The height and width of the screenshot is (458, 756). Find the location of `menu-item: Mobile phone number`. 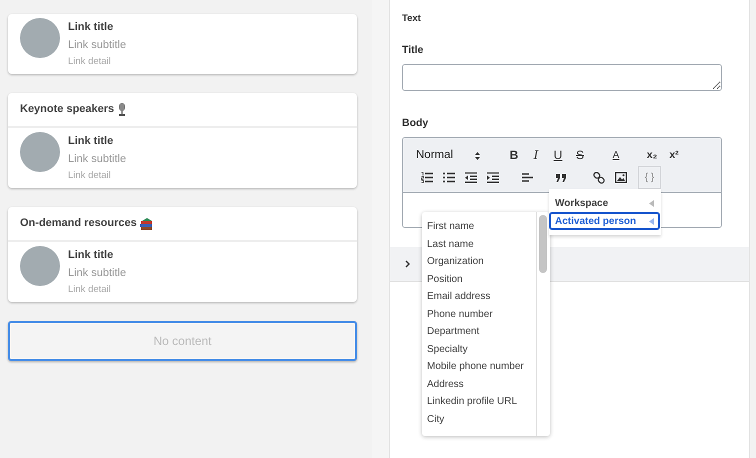

menu-item: Mobile phone number is located at coordinates (475, 367).